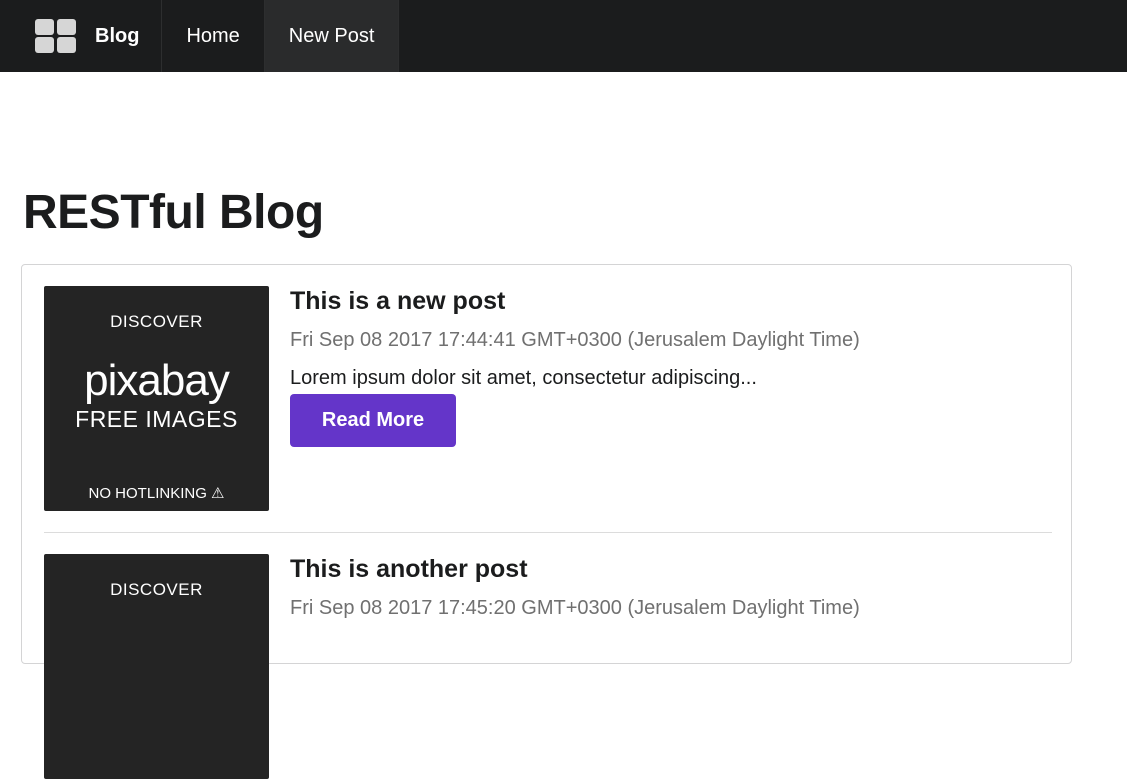  What do you see at coordinates (173, 212) in the screenshot?
I see `page-title: RESTful Blog` at bounding box center [173, 212].